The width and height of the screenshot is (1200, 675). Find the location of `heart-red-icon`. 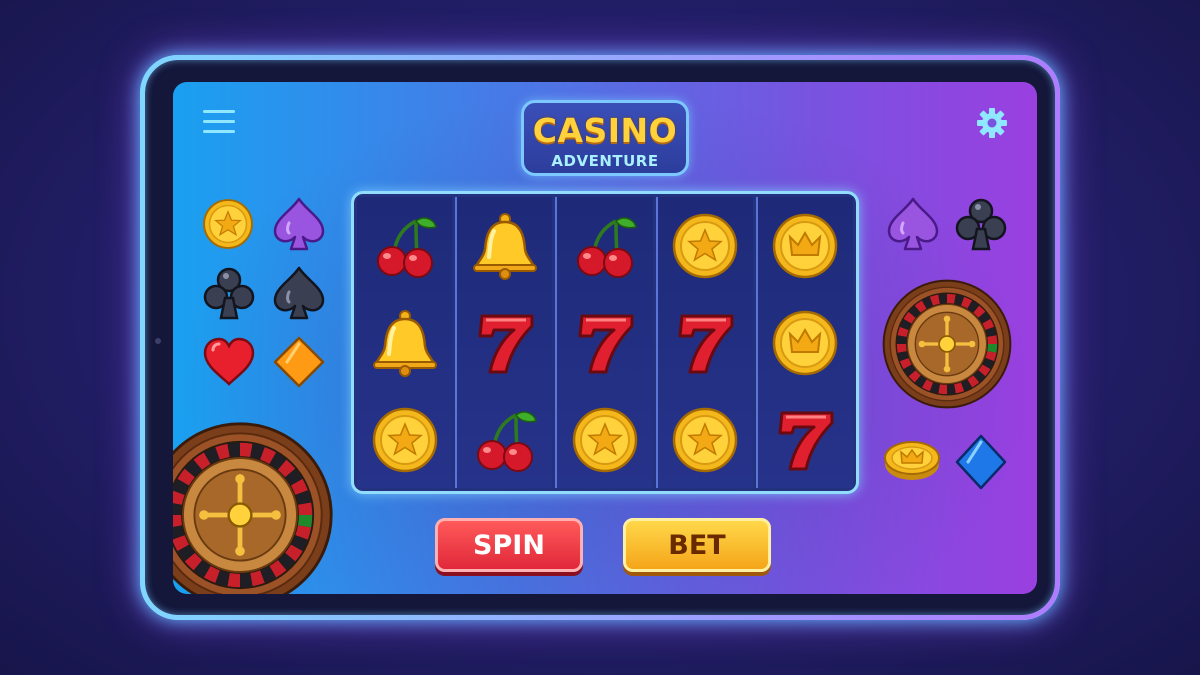

heart-red-icon is located at coordinates (229, 362).